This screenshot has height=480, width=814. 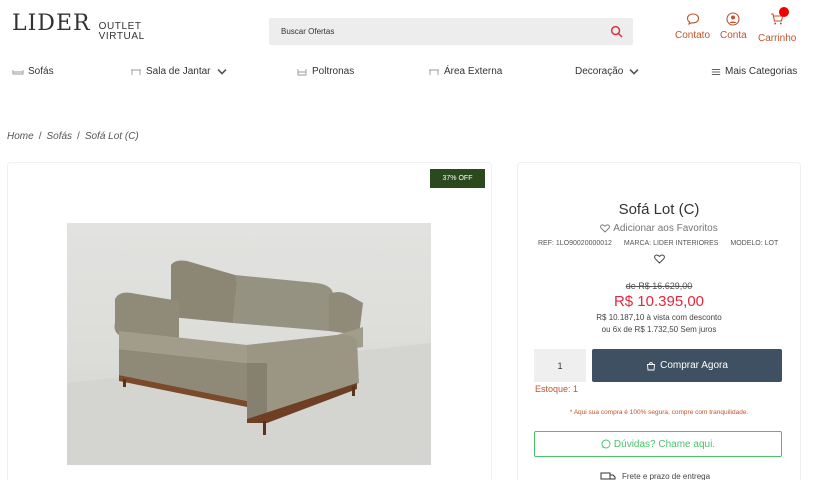 I want to click on account-button: Conta, so click(x=733, y=26).